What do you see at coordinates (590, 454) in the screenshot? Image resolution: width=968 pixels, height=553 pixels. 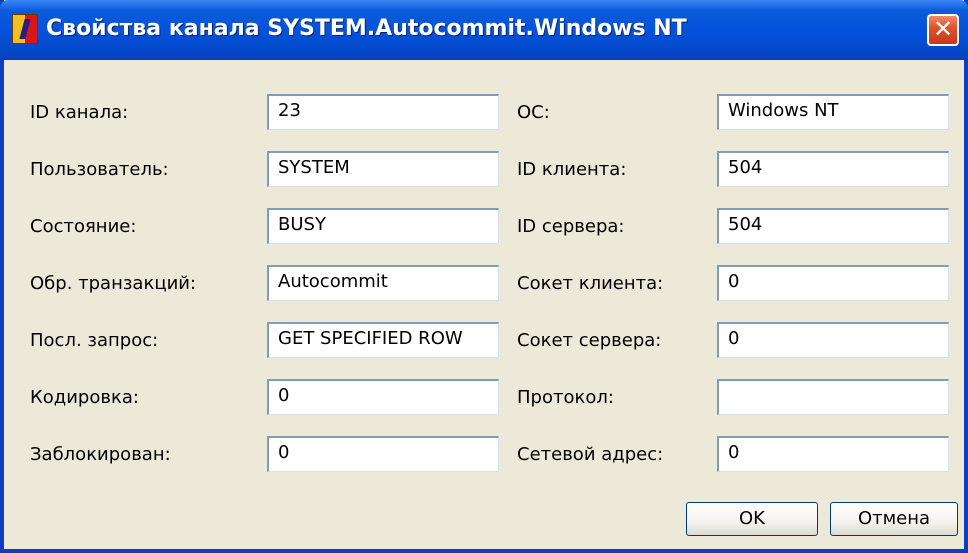 I see `network-address-label: Сетевой адрес:` at bounding box center [590, 454].